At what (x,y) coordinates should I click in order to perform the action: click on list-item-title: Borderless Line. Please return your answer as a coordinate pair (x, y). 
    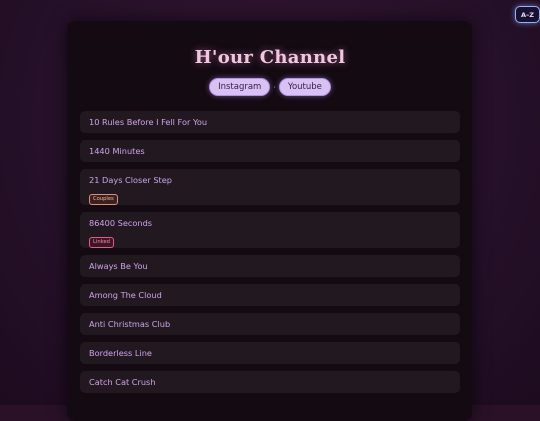
    Looking at the image, I should click on (120, 353).